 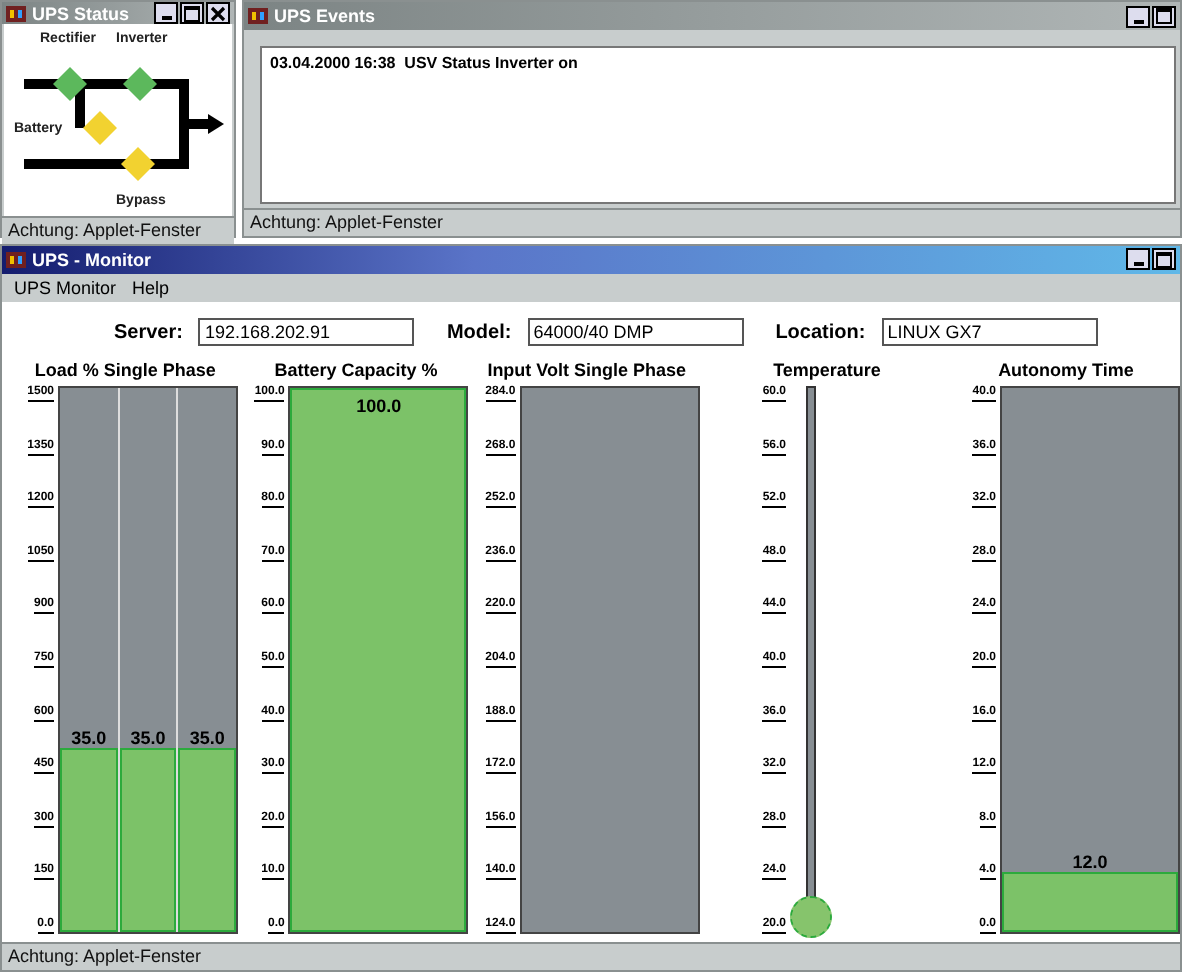 What do you see at coordinates (1066, 372) in the screenshot?
I see `gauge-title: Autonomy Time` at bounding box center [1066, 372].